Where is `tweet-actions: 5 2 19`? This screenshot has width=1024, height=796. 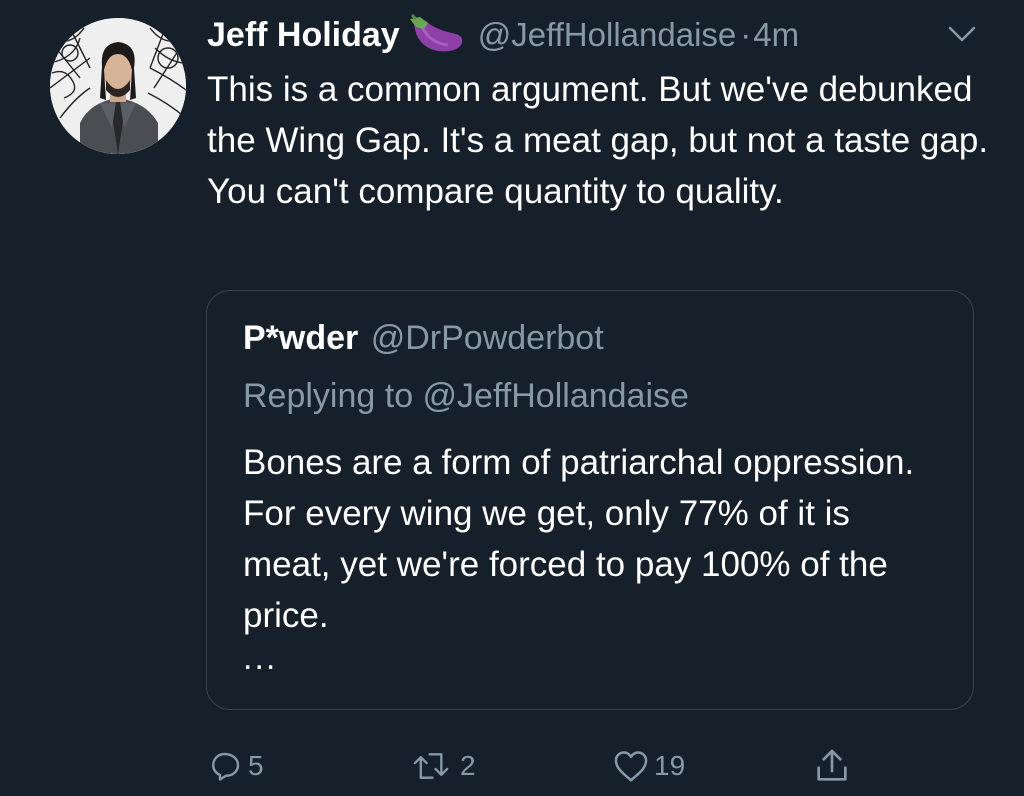
tweet-actions: 5 2 19 is located at coordinates (512, 767).